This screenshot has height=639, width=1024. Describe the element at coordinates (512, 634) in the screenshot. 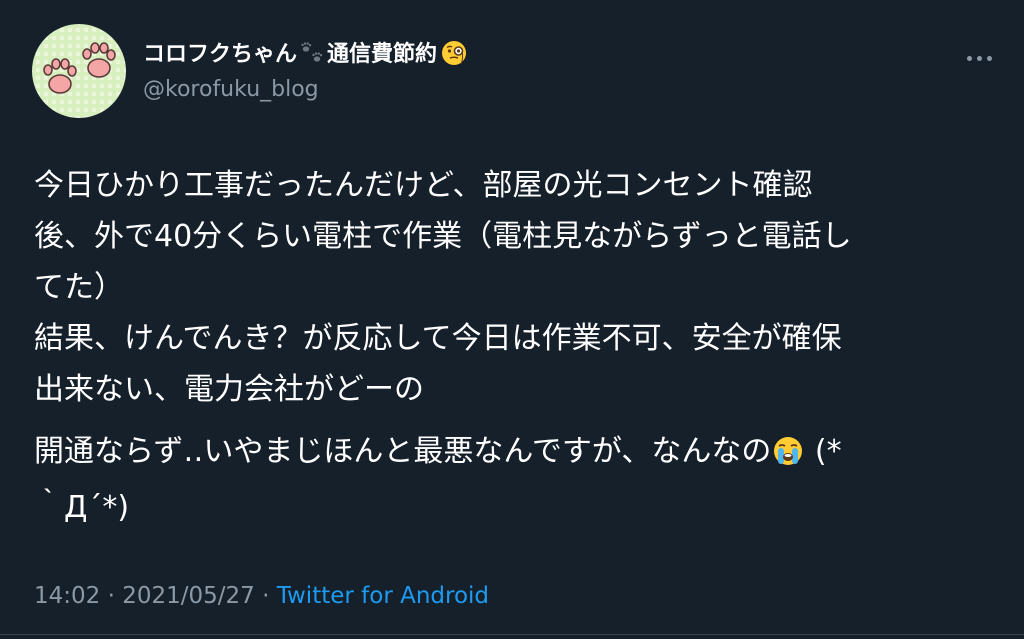

I see `divider` at that location.